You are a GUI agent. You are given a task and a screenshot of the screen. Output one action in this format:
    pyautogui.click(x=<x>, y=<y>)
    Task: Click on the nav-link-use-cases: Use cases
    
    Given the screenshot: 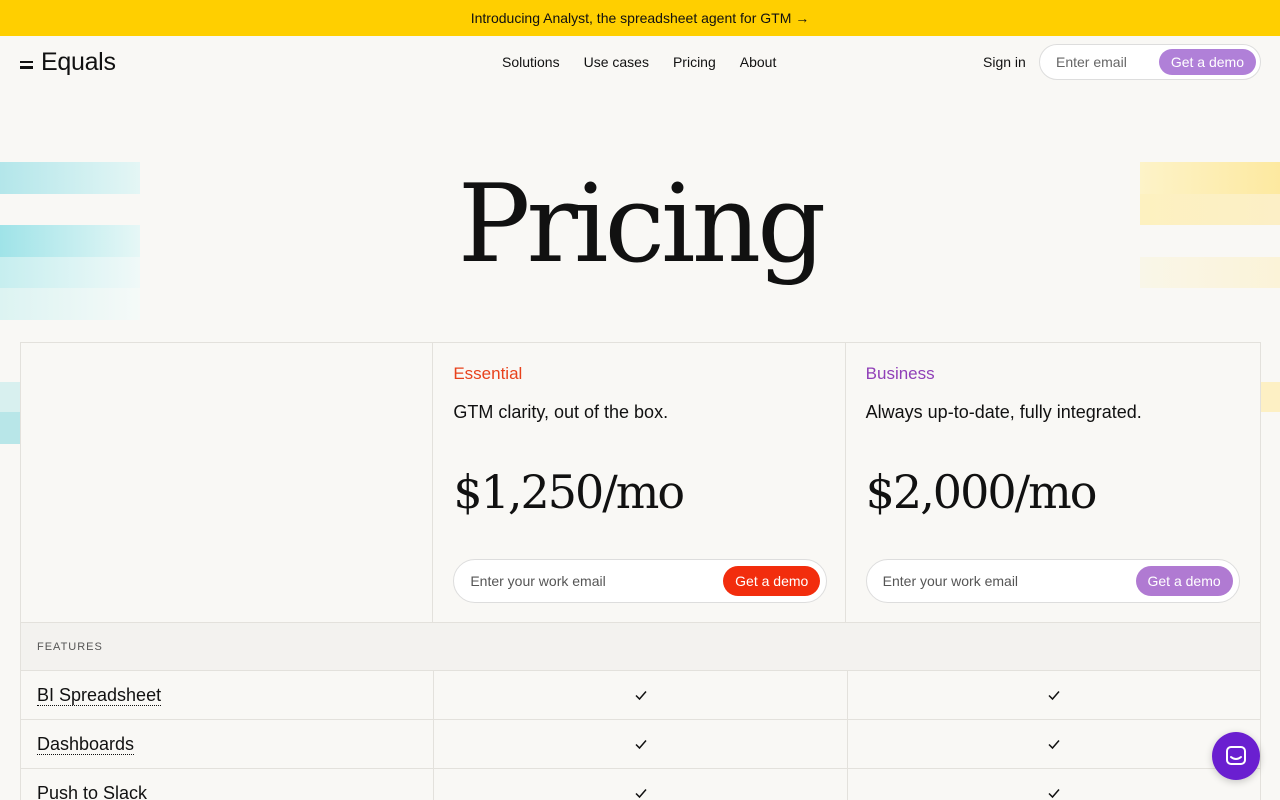 What is the action you would take?
    pyautogui.click(x=616, y=62)
    